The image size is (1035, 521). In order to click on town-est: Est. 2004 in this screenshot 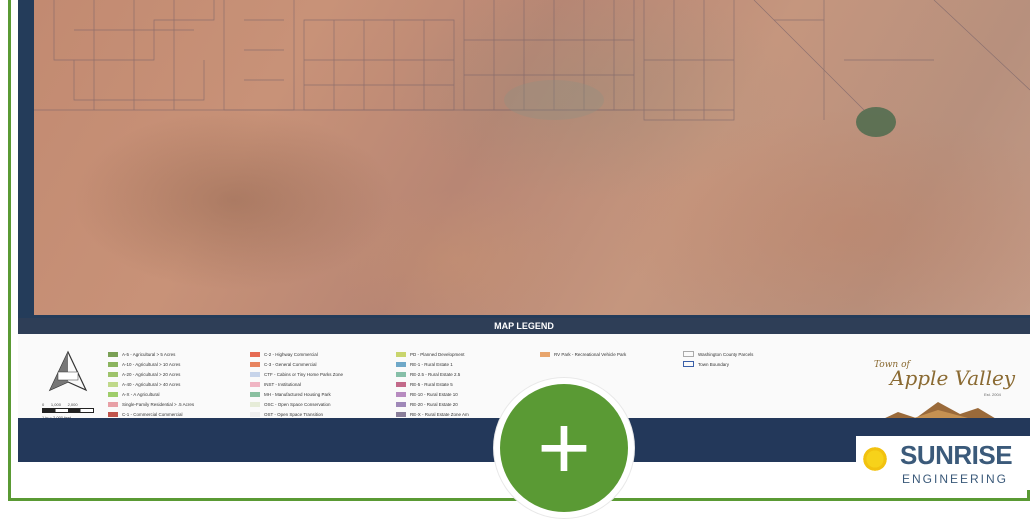, I will do `click(992, 394)`.